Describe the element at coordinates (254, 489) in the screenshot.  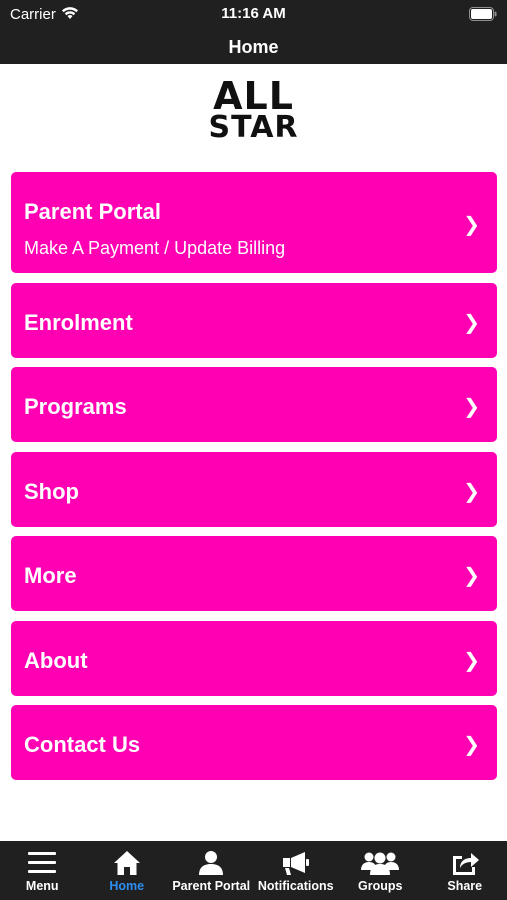
I see `menu-item-shop: Shop ❯` at that location.